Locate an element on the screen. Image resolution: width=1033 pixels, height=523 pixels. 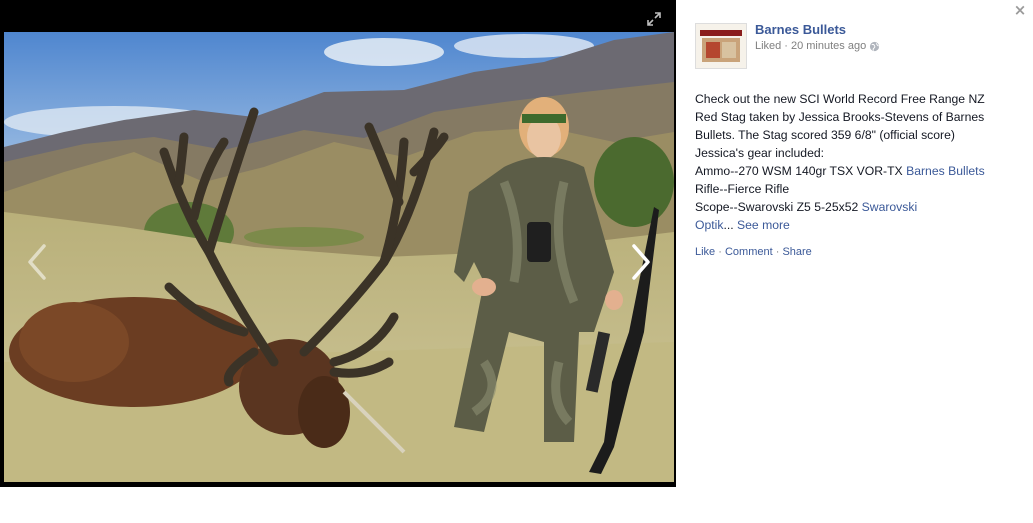
chevron-left-icon is located at coordinates (37, 262).